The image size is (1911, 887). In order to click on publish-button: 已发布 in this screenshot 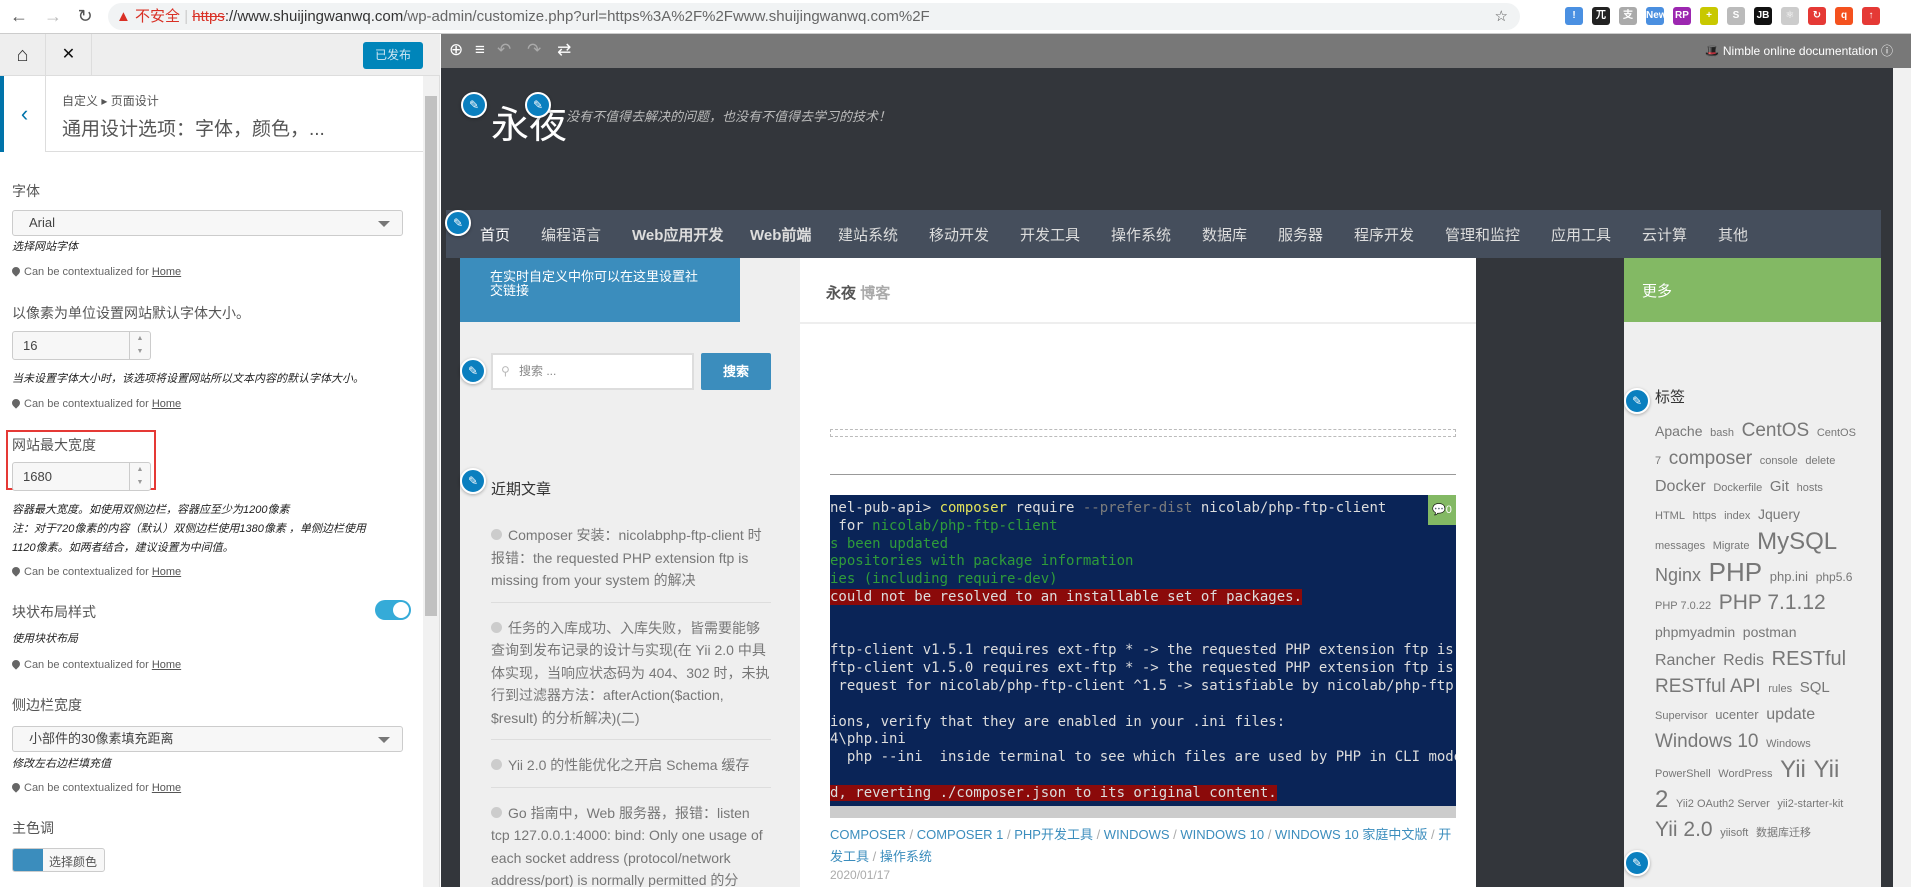, I will do `click(393, 55)`.